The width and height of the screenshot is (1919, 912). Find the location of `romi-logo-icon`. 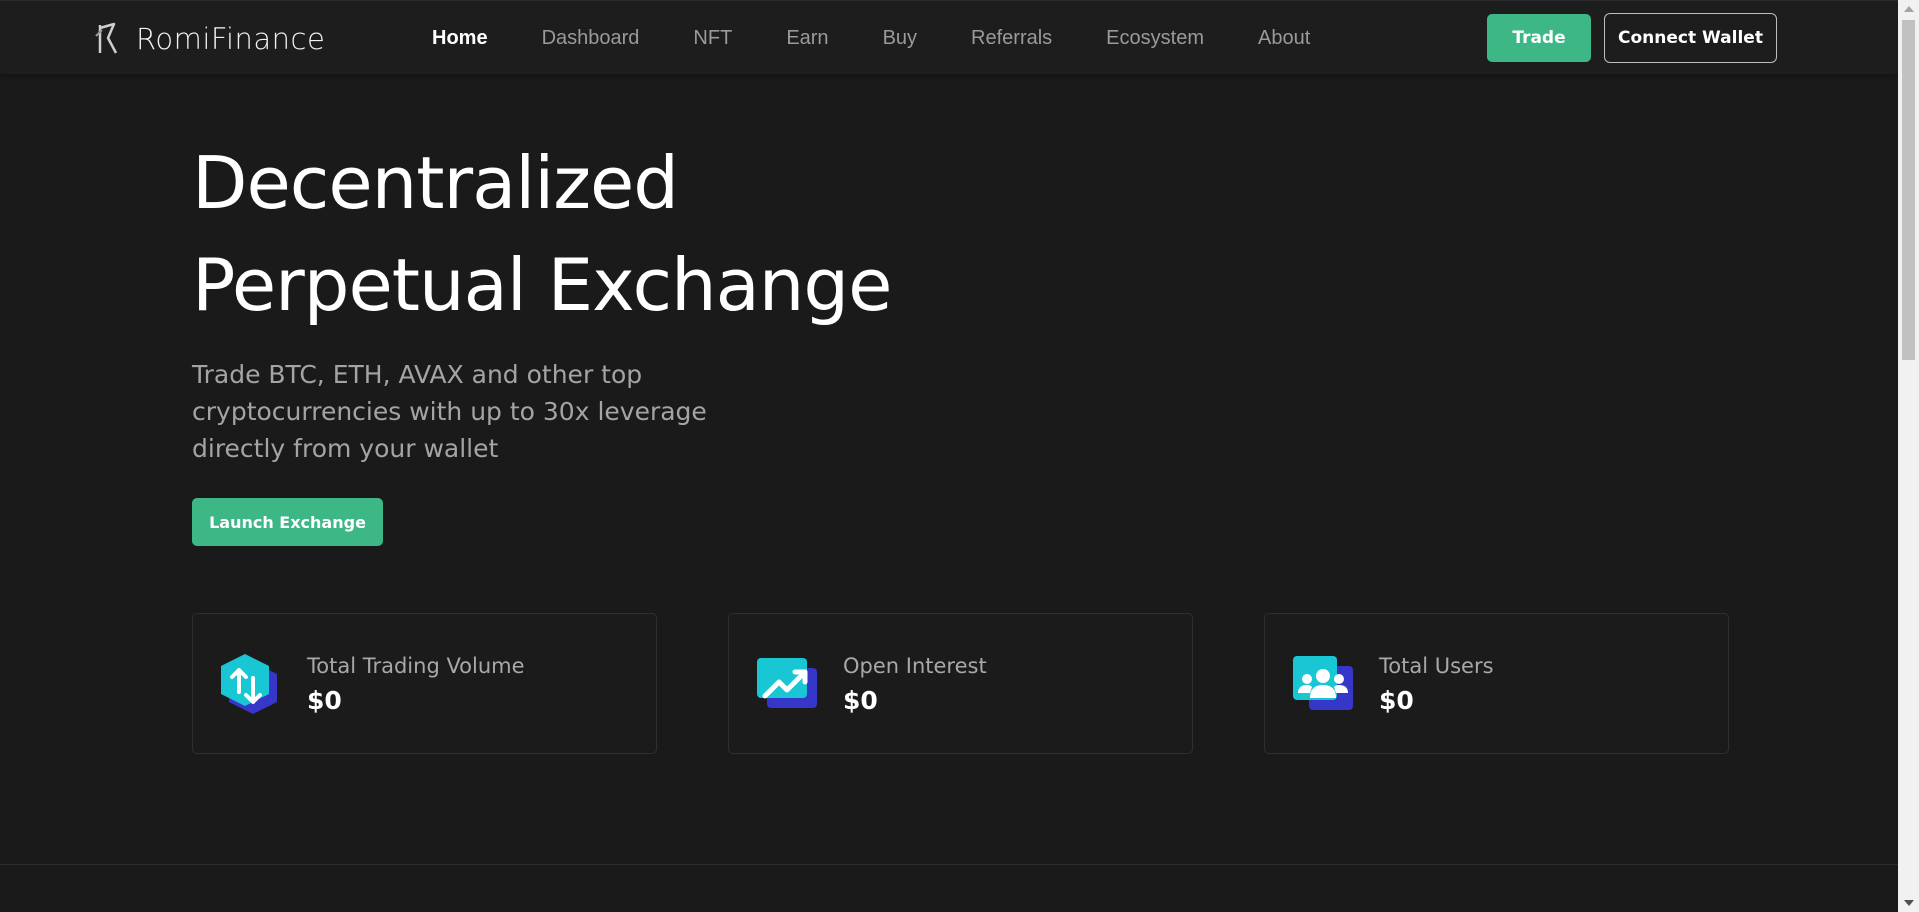

romi-logo-icon is located at coordinates (106, 38).